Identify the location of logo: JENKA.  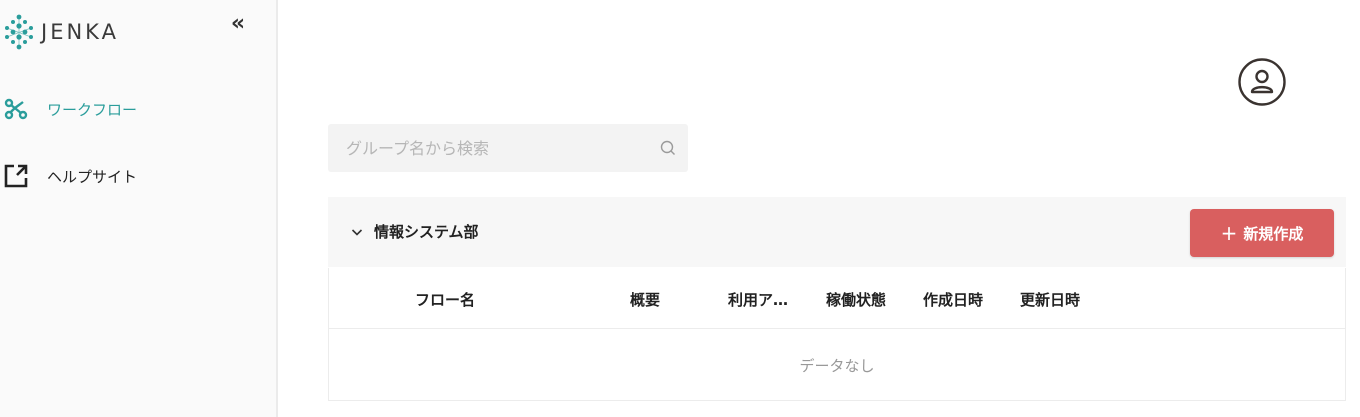
(61, 32).